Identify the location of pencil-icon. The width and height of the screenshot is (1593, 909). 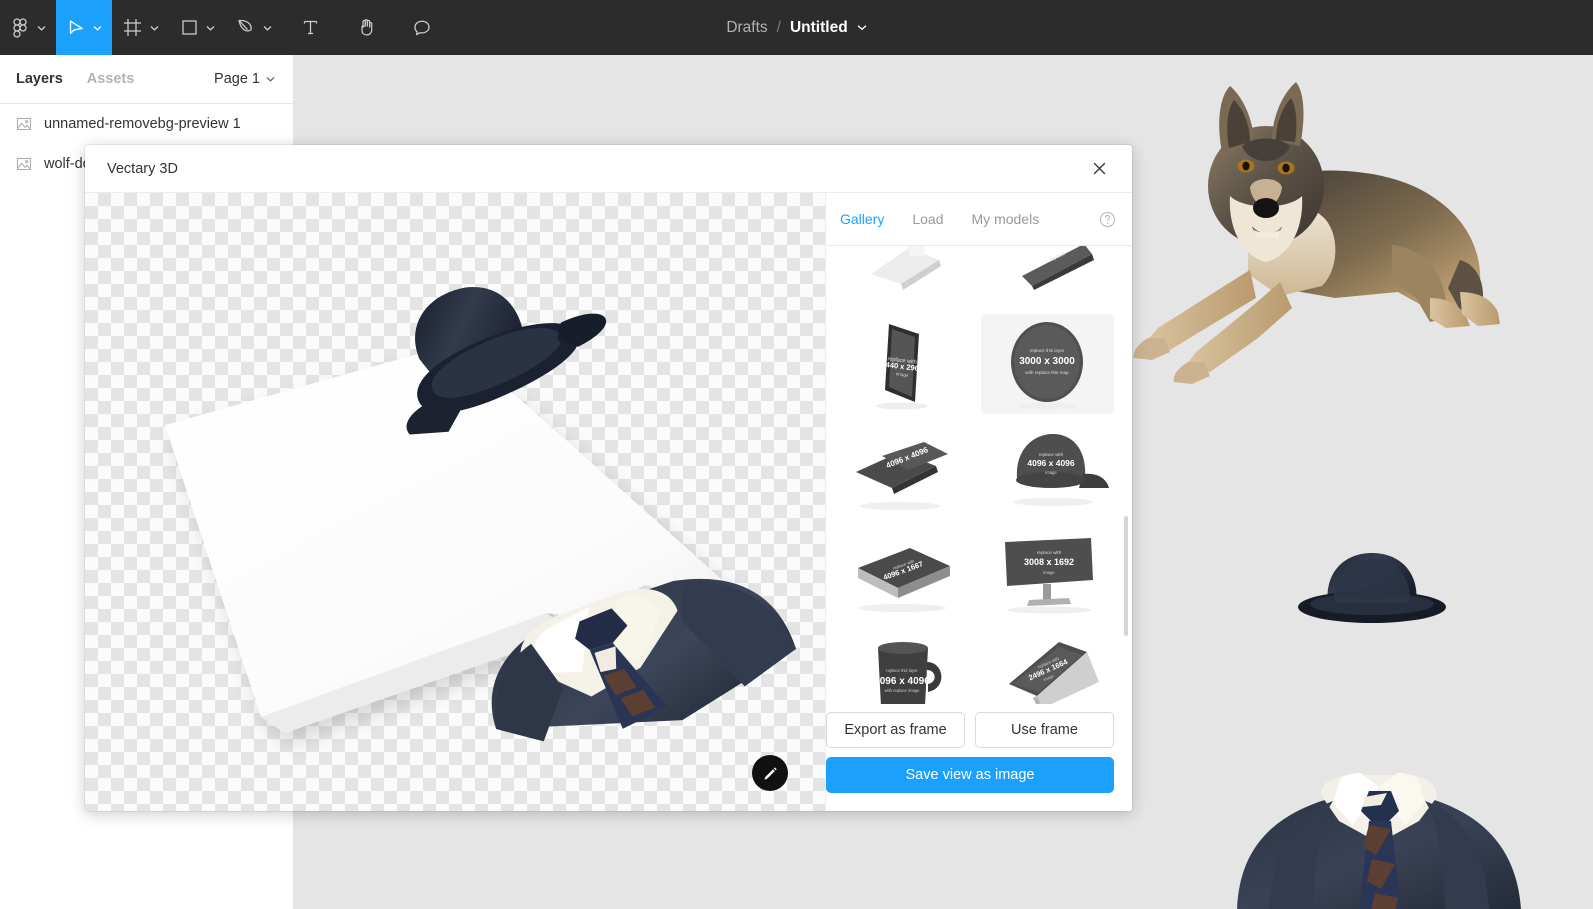
(770, 773).